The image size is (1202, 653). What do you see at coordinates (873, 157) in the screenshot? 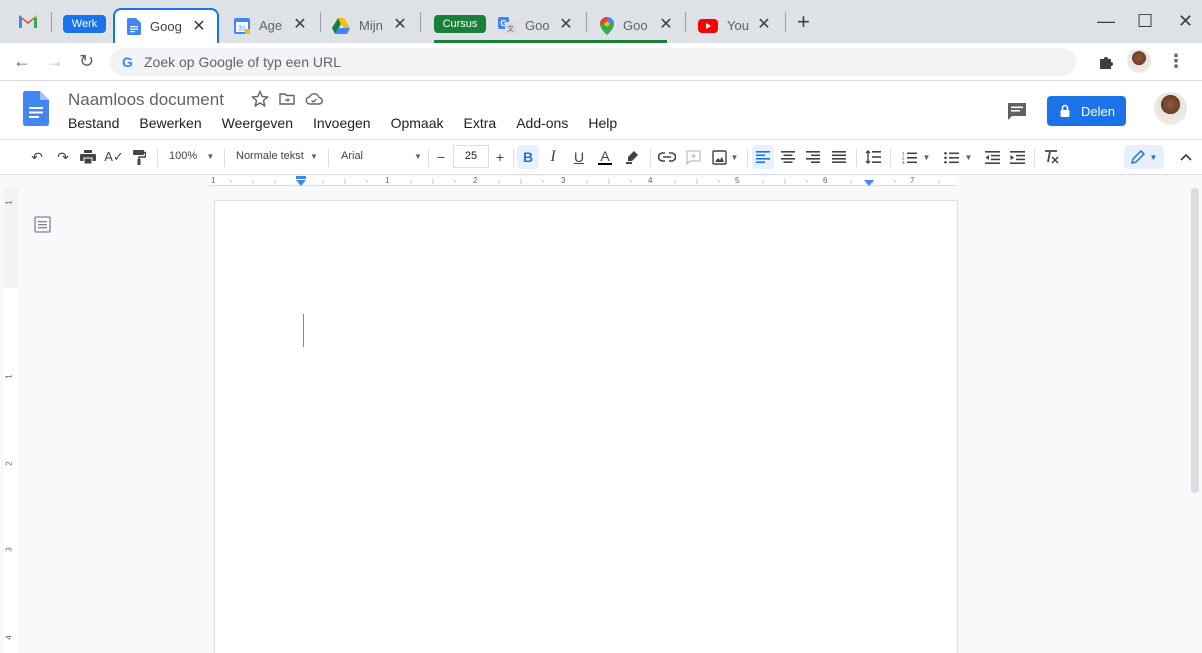
I see `line-spacing-icon` at bounding box center [873, 157].